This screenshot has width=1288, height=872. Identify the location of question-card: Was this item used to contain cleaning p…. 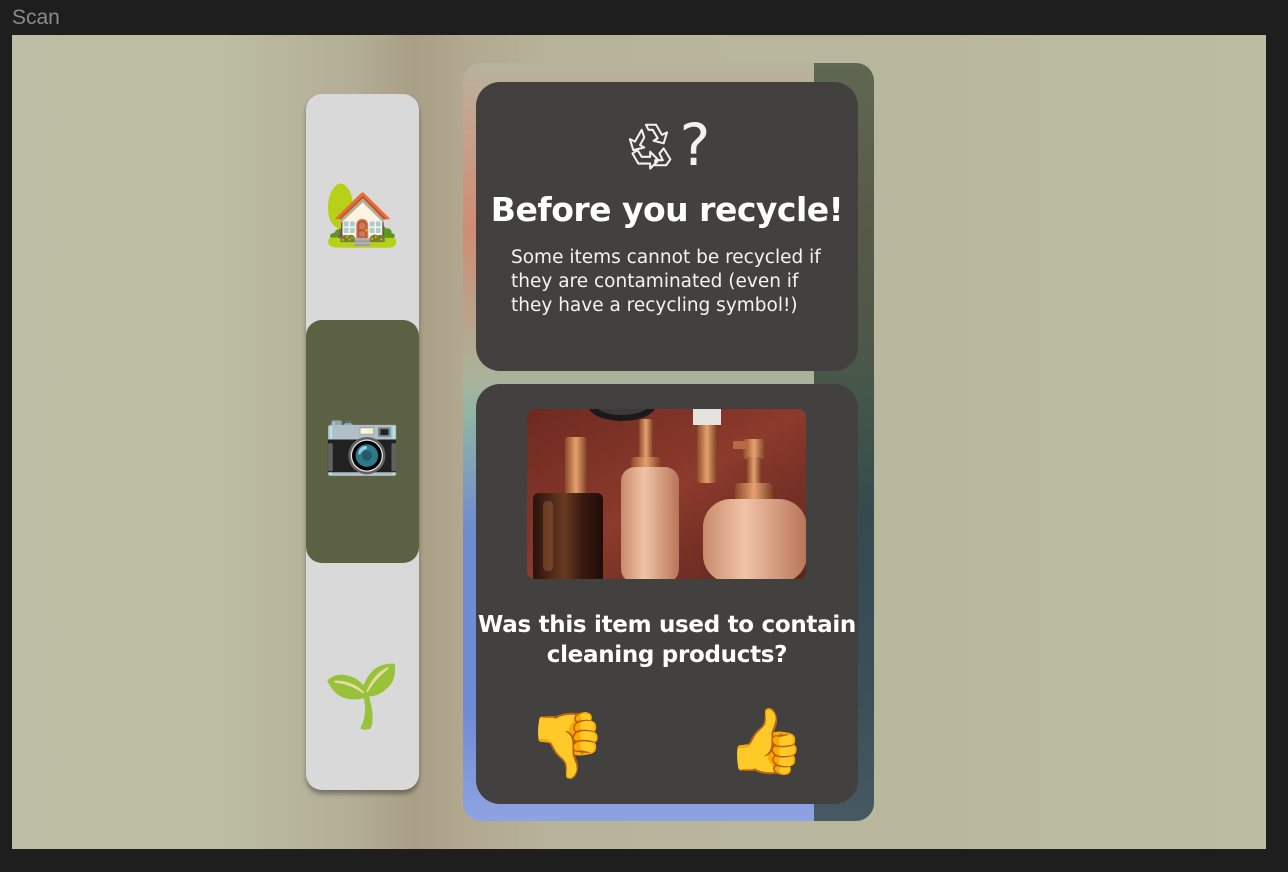
(667, 594).